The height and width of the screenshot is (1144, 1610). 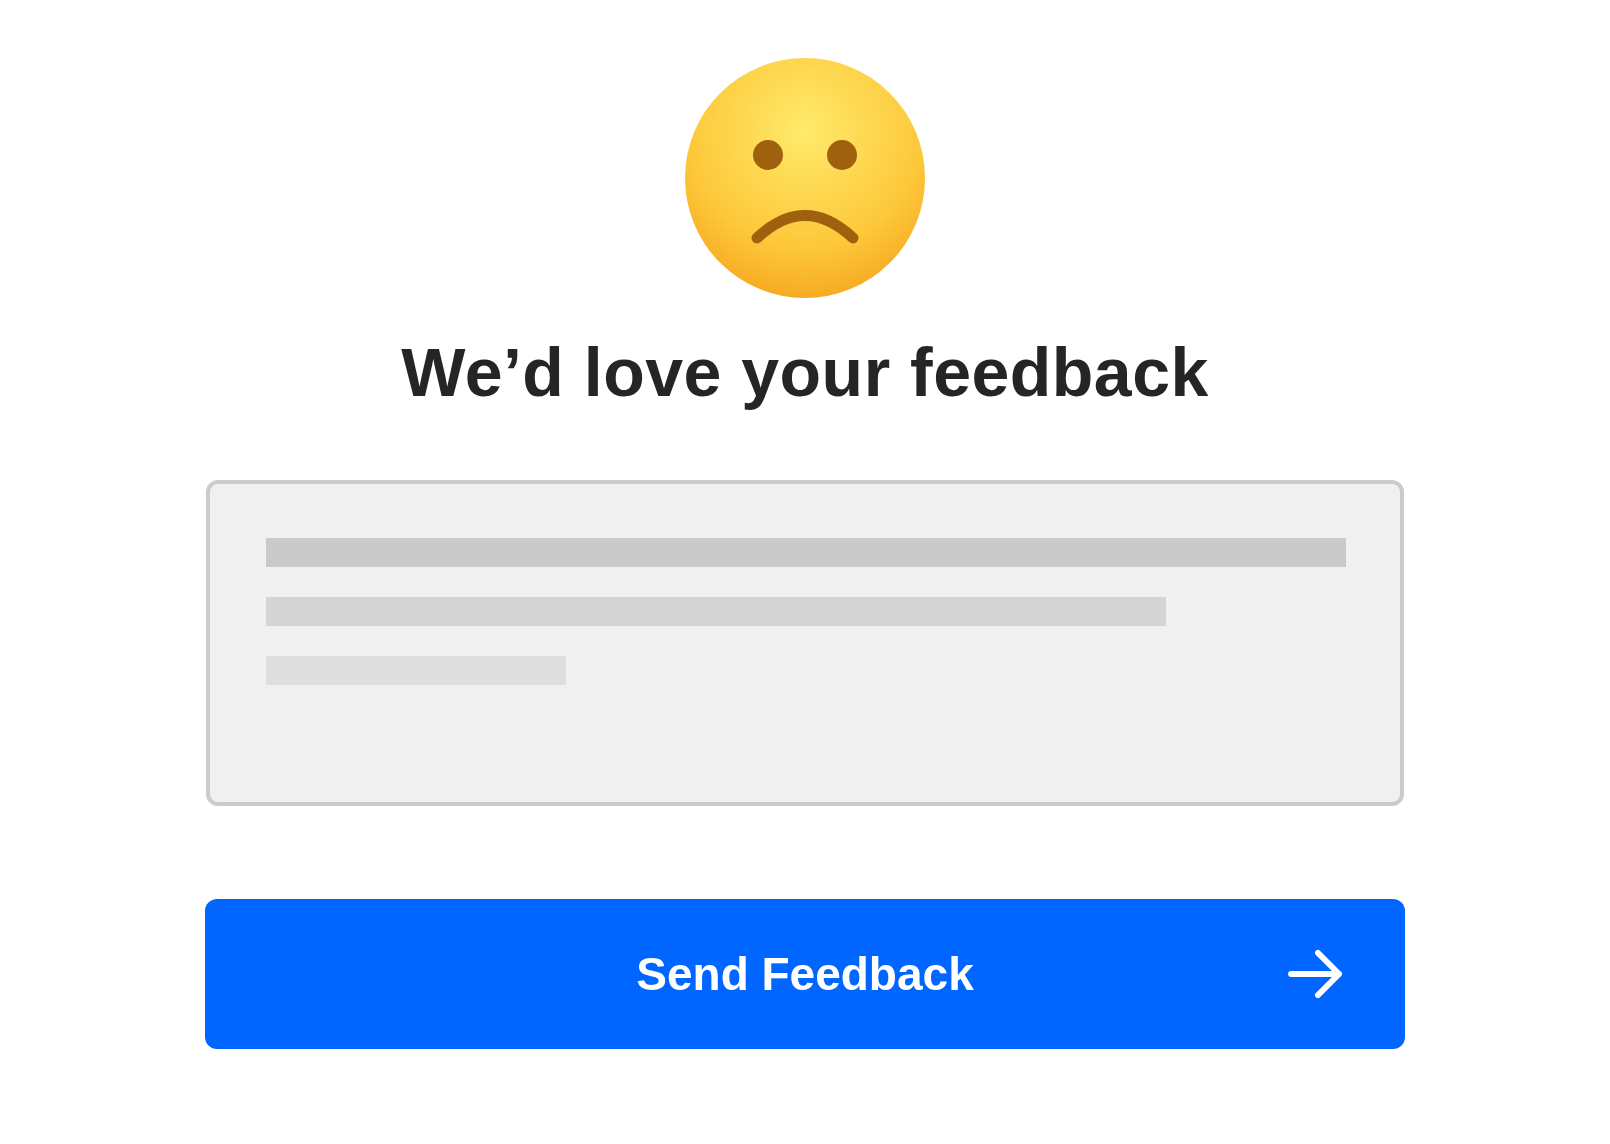 I want to click on heading: We’d love your feedback, so click(x=805, y=372).